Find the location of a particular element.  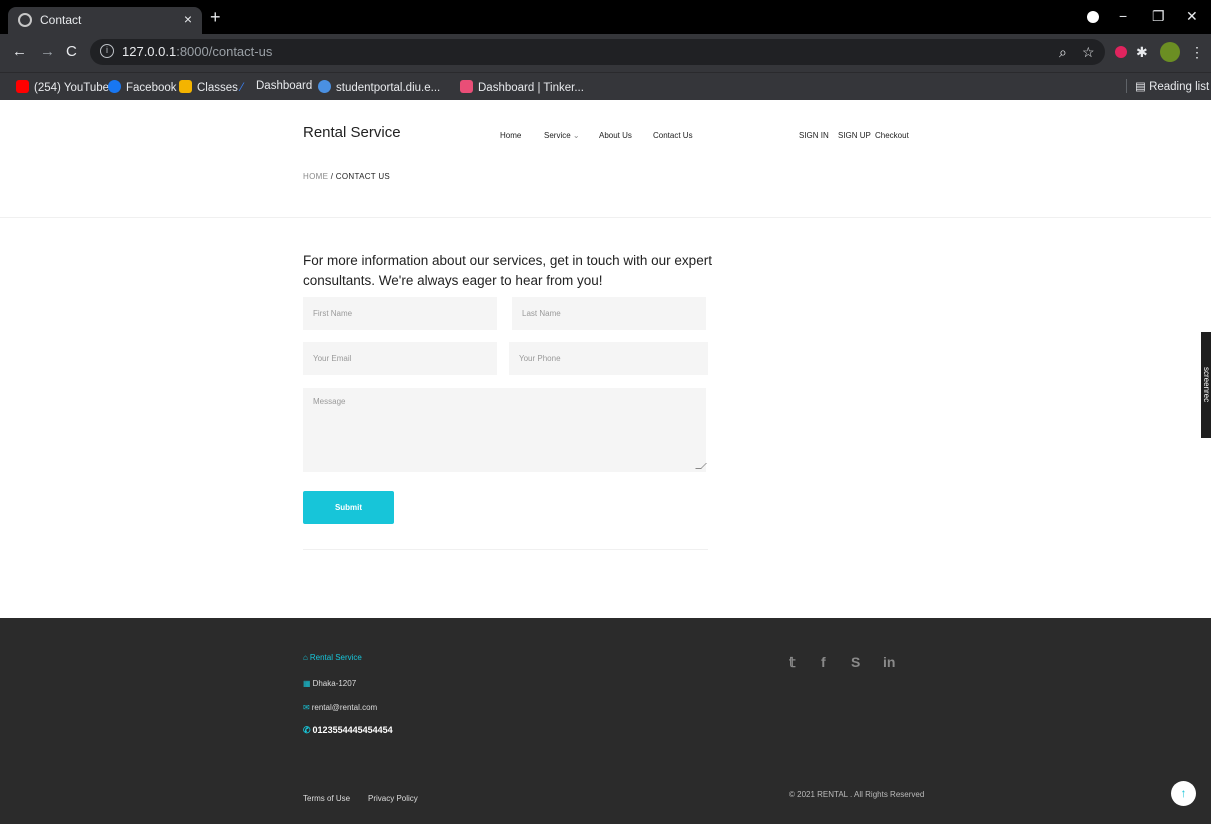

twitter-icon: 𝕥 is located at coordinates (792, 662).